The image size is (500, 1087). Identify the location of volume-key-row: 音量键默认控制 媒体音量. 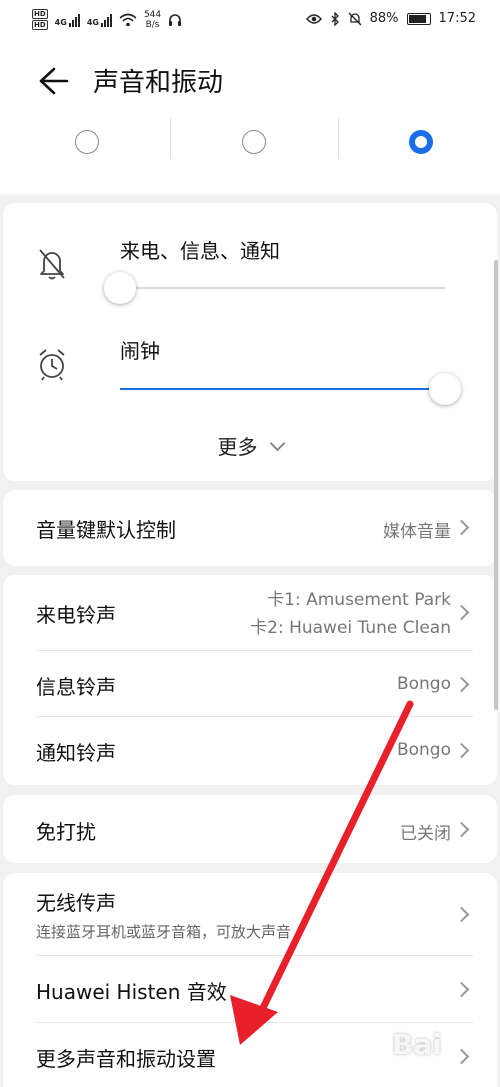
(250, 528).